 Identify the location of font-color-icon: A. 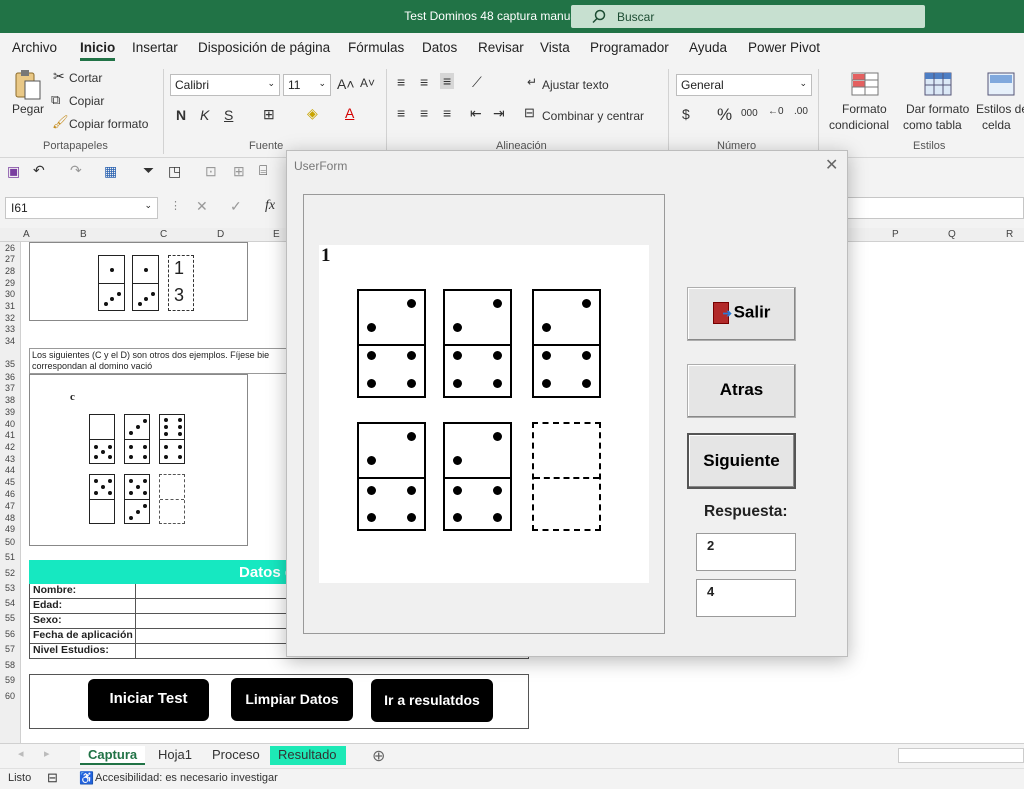
(349, 113).